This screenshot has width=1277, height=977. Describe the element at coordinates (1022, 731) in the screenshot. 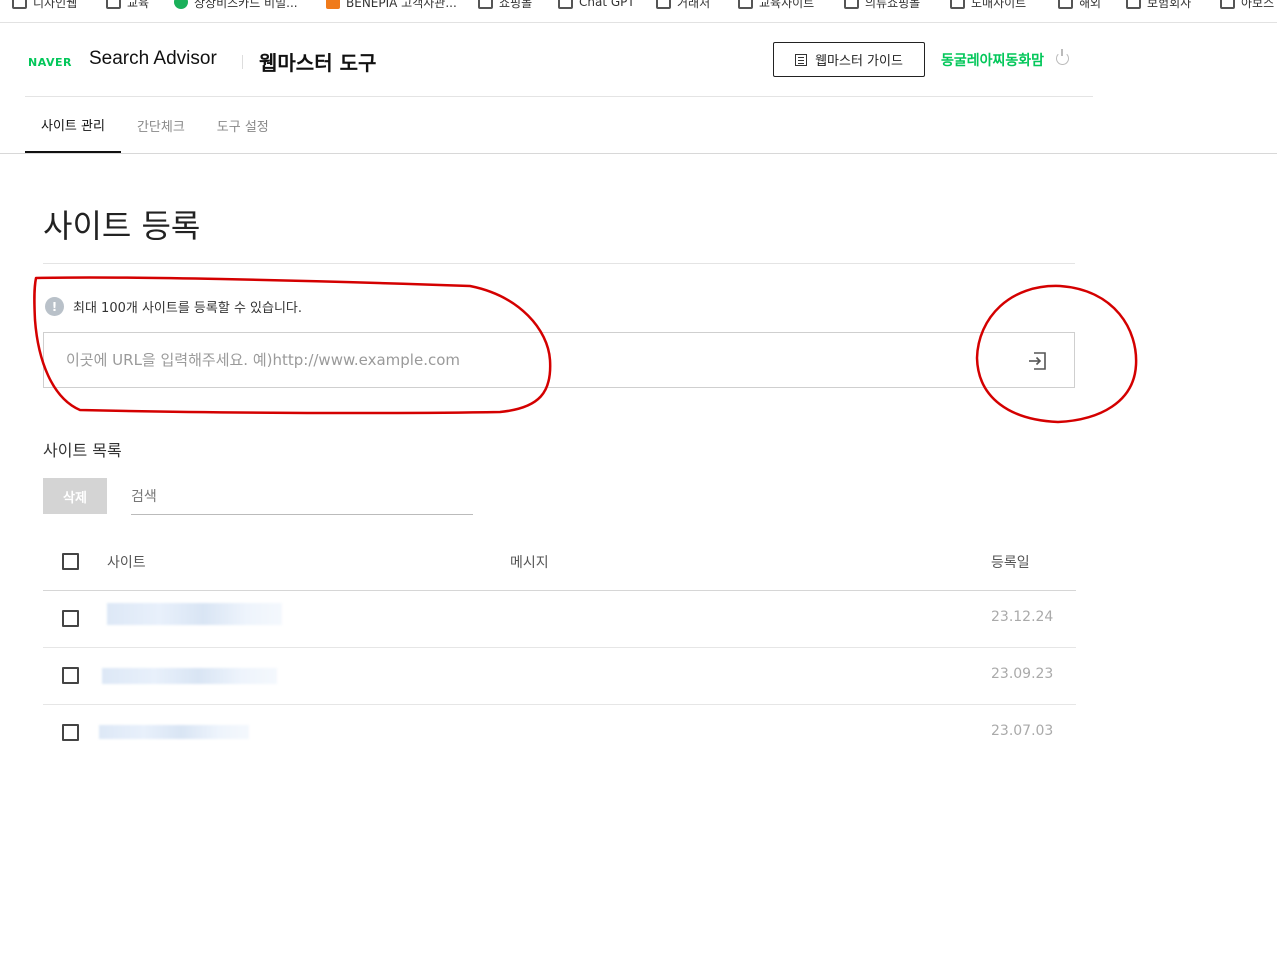

I see `registered-date: 23.07.03` at that location.